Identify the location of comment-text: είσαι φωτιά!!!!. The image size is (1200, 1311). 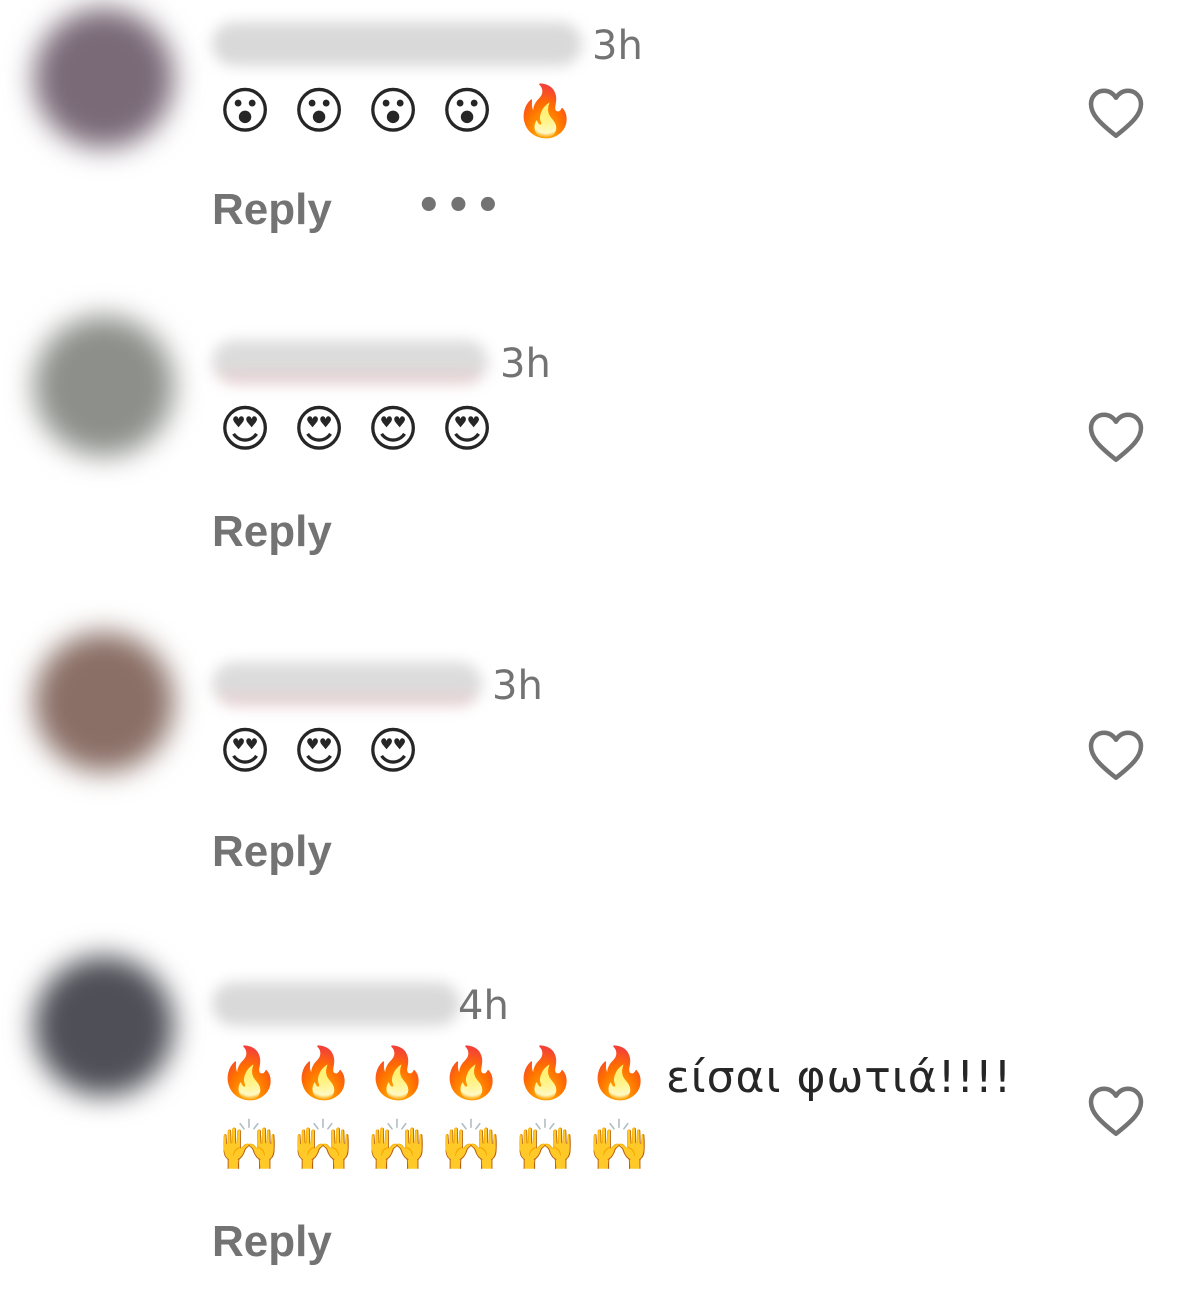
(839, 1077).